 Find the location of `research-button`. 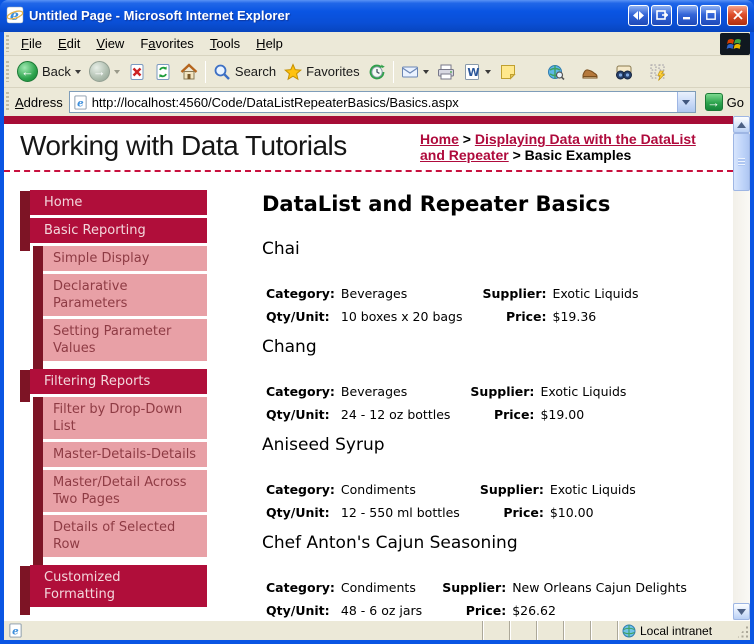

research-button is located at coordinates (624, 72).